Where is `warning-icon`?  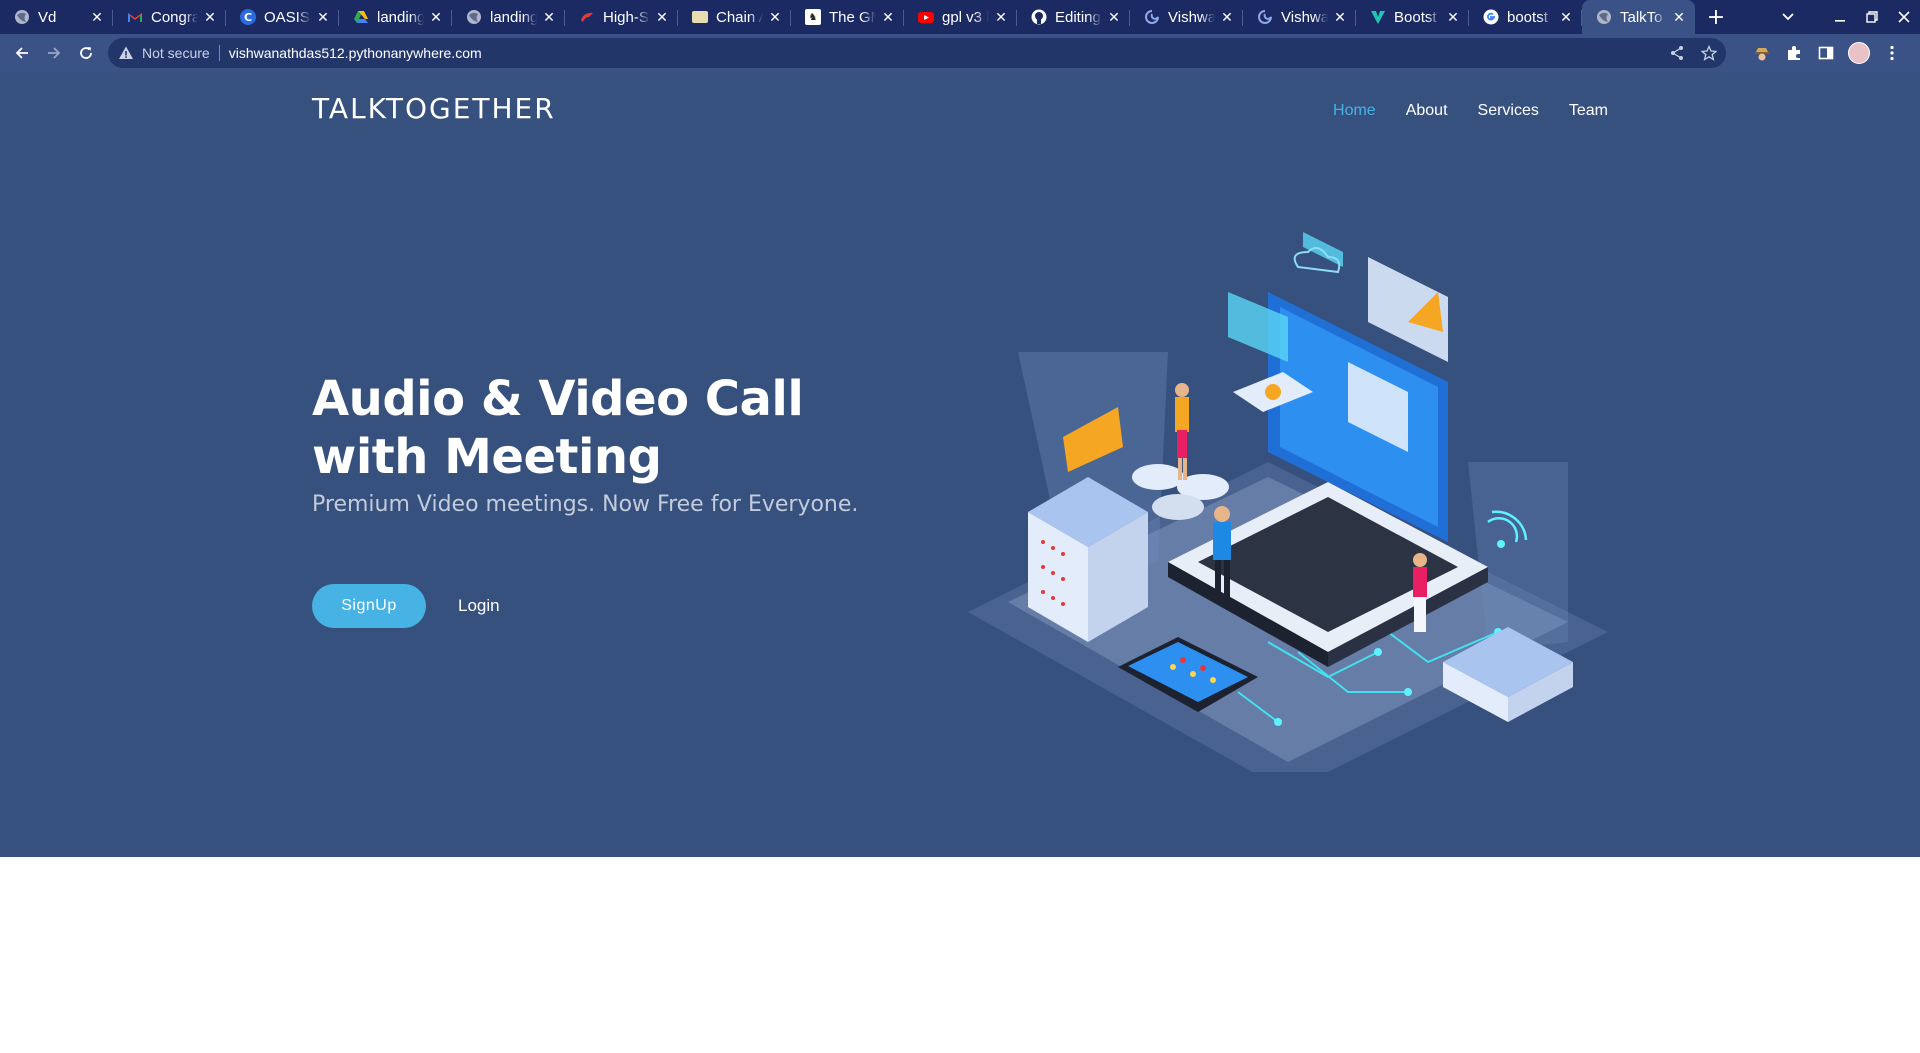 warning-icon is located at coordinates (126, 53).